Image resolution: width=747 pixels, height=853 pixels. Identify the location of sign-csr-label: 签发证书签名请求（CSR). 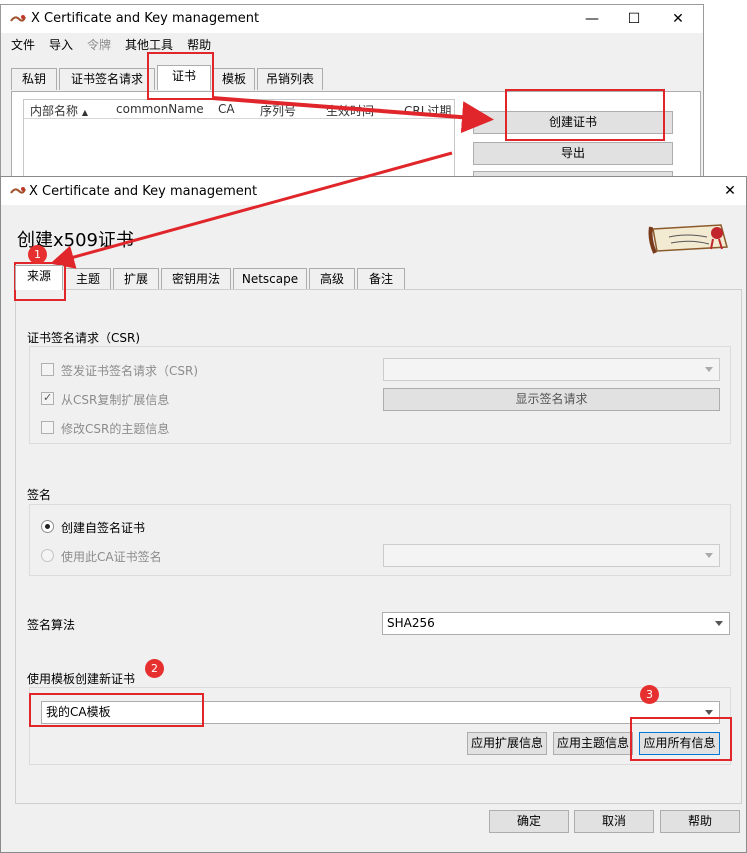
(130, 371).